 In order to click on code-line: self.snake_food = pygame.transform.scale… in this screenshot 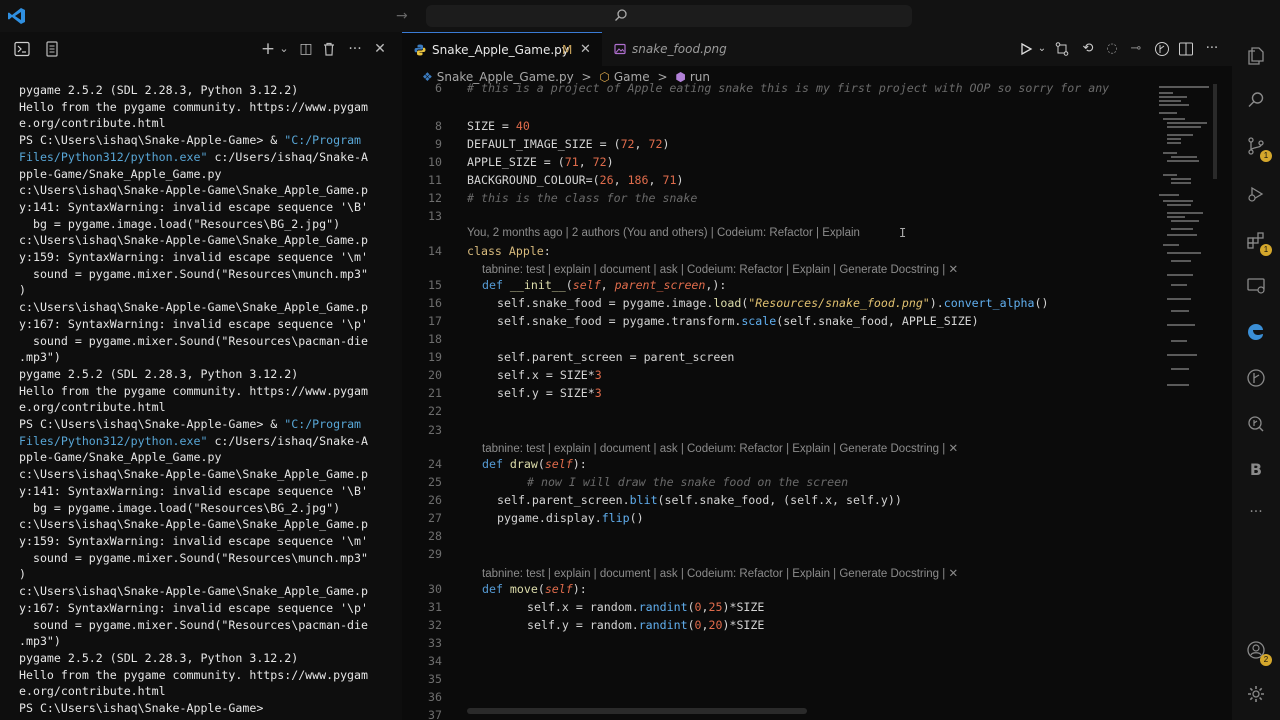, I will do `click(738, 321)`.